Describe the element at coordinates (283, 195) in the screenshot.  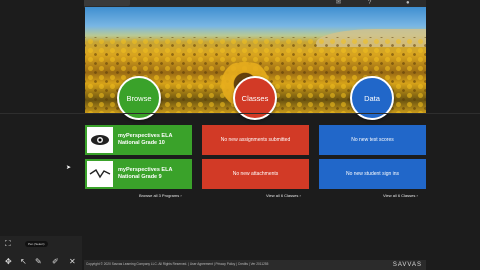
I see `view-classes-link: View all 6 Classes ›` at that location.